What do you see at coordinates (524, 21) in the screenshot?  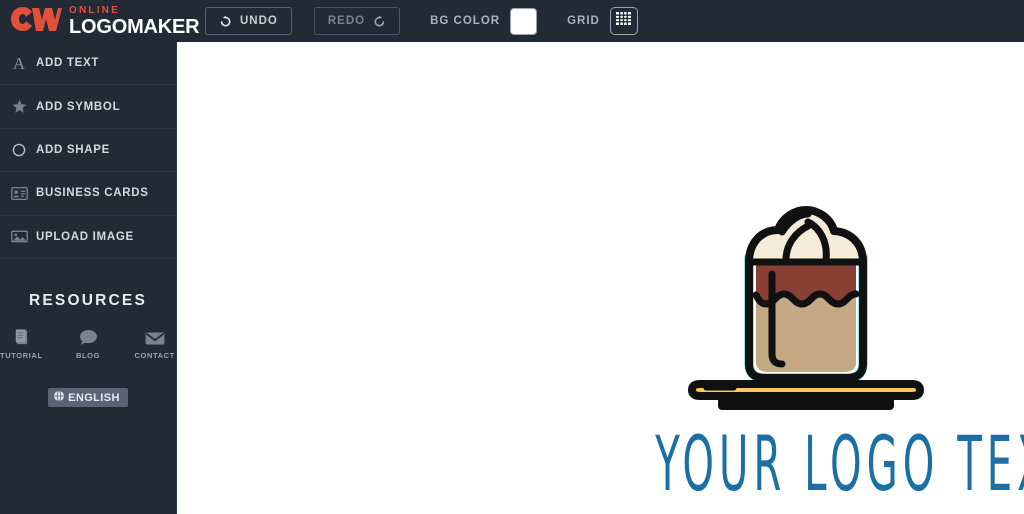 I see `bgcolor-swatch` at bounding box center [524, 21].